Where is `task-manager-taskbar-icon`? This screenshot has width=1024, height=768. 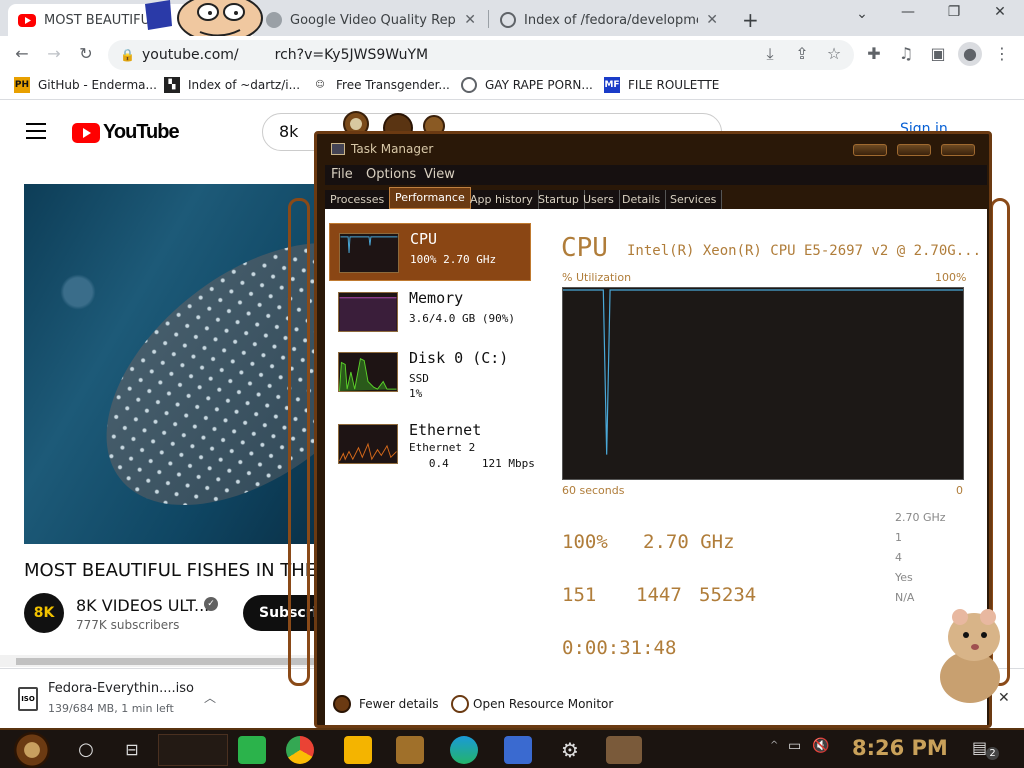 task-manager-taskbar-icon is located at coordinates (624, 750).